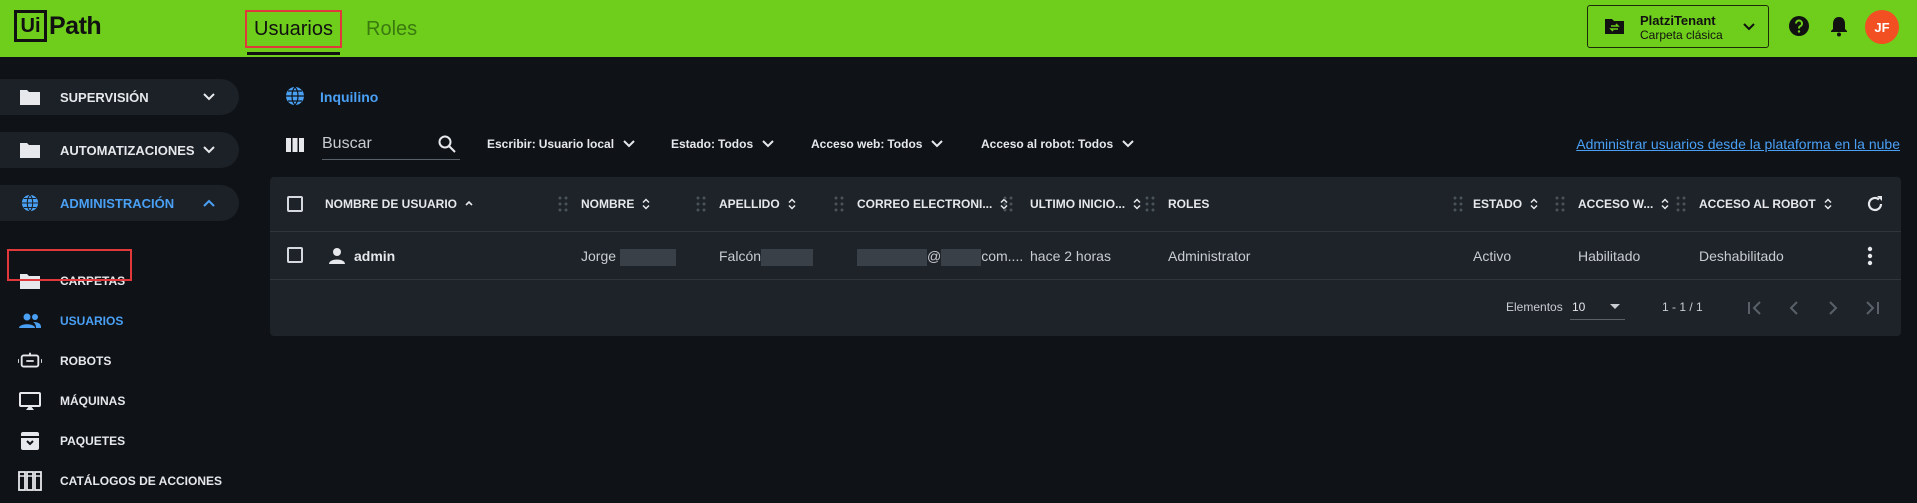 Image resolution: width=1917 pixels, height=503 pixels. Describe the element at coordinates (1678, 20) in the screenshot. I see `tenant-name: PlatziTenant` at that location.